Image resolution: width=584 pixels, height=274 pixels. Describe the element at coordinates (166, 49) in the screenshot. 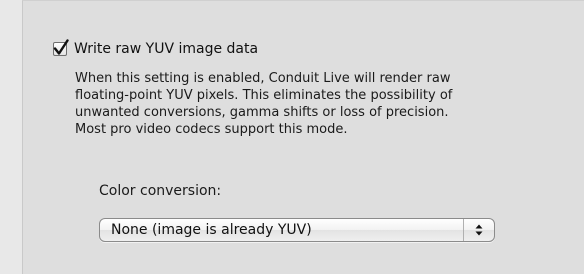

I see `write-raw-yuv-label: Write raw YUV image data` at that location.